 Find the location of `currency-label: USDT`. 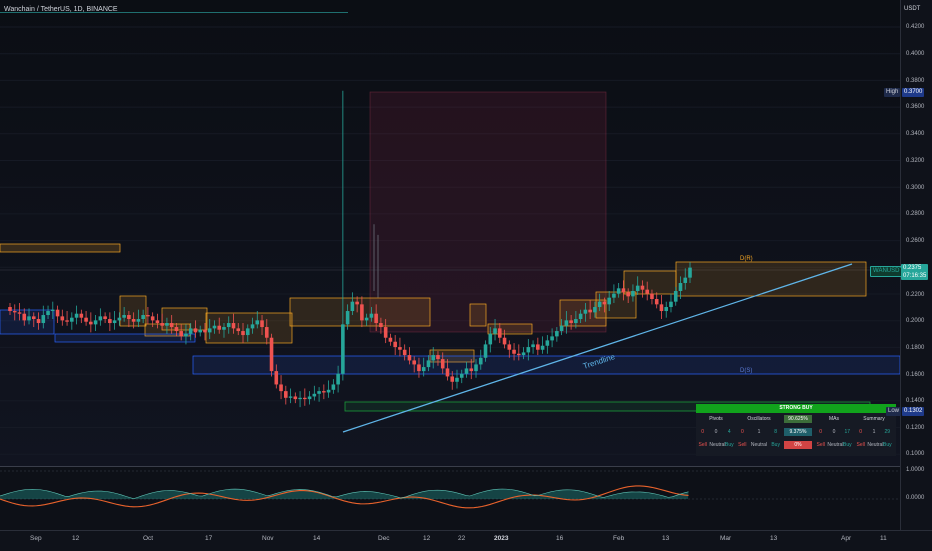

currency-label: USDT is located at coordinates (912, 9).